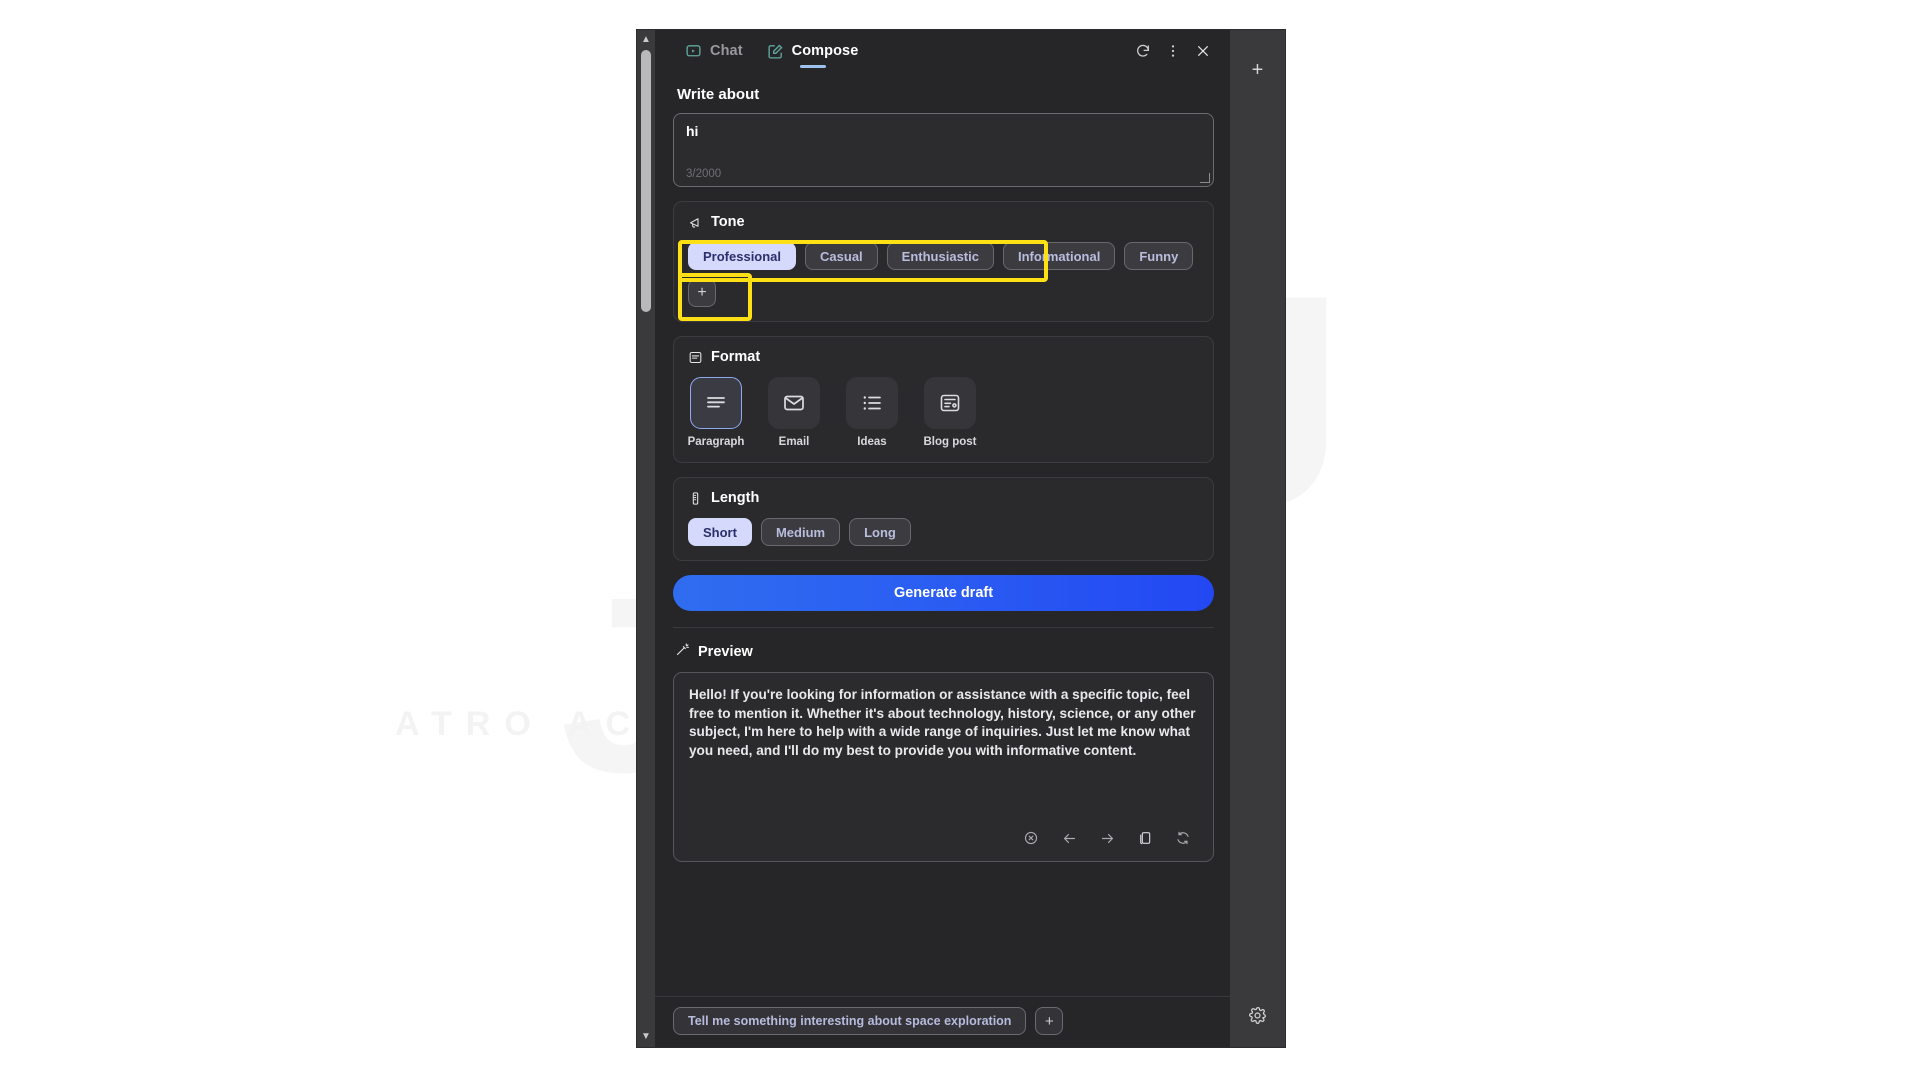  What do you see at coordinates (880, 532) in the screenshot?
I see `length-chip-long: Long` at bounding box center [880, 532].